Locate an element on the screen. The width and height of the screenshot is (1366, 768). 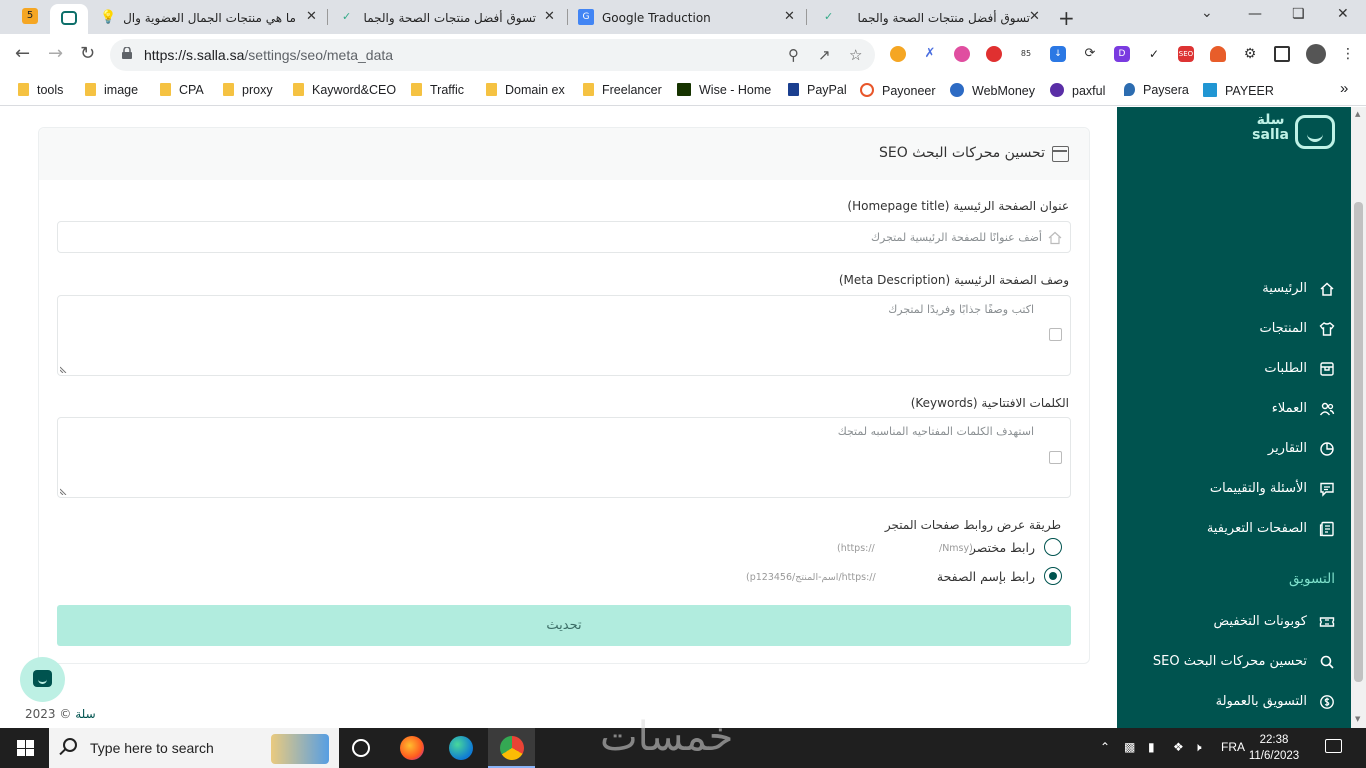
sidebar-item-seo: تحسين محركات البحث SEO is located at coordinates (1234, 663).